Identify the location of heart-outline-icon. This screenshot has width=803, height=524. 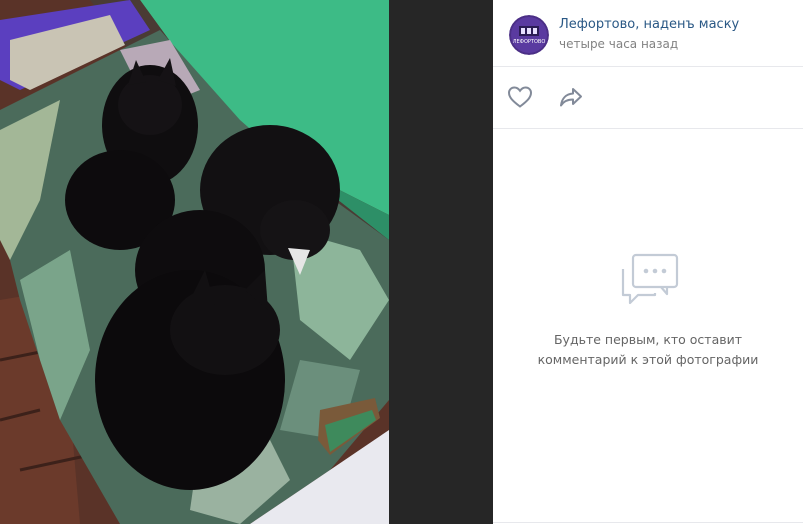
(520, 97).